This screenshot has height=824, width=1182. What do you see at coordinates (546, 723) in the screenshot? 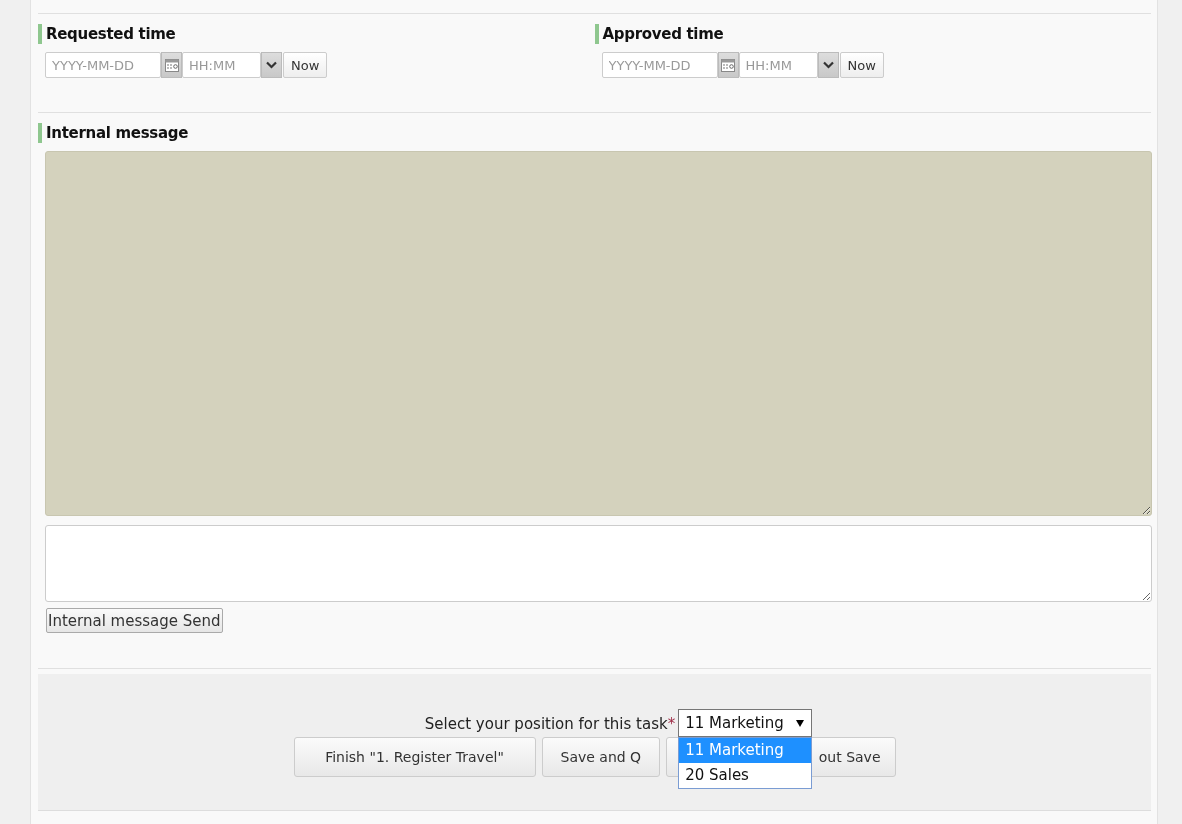
I see `position-label: Select your position for this task` at bounding box center [546, 723].